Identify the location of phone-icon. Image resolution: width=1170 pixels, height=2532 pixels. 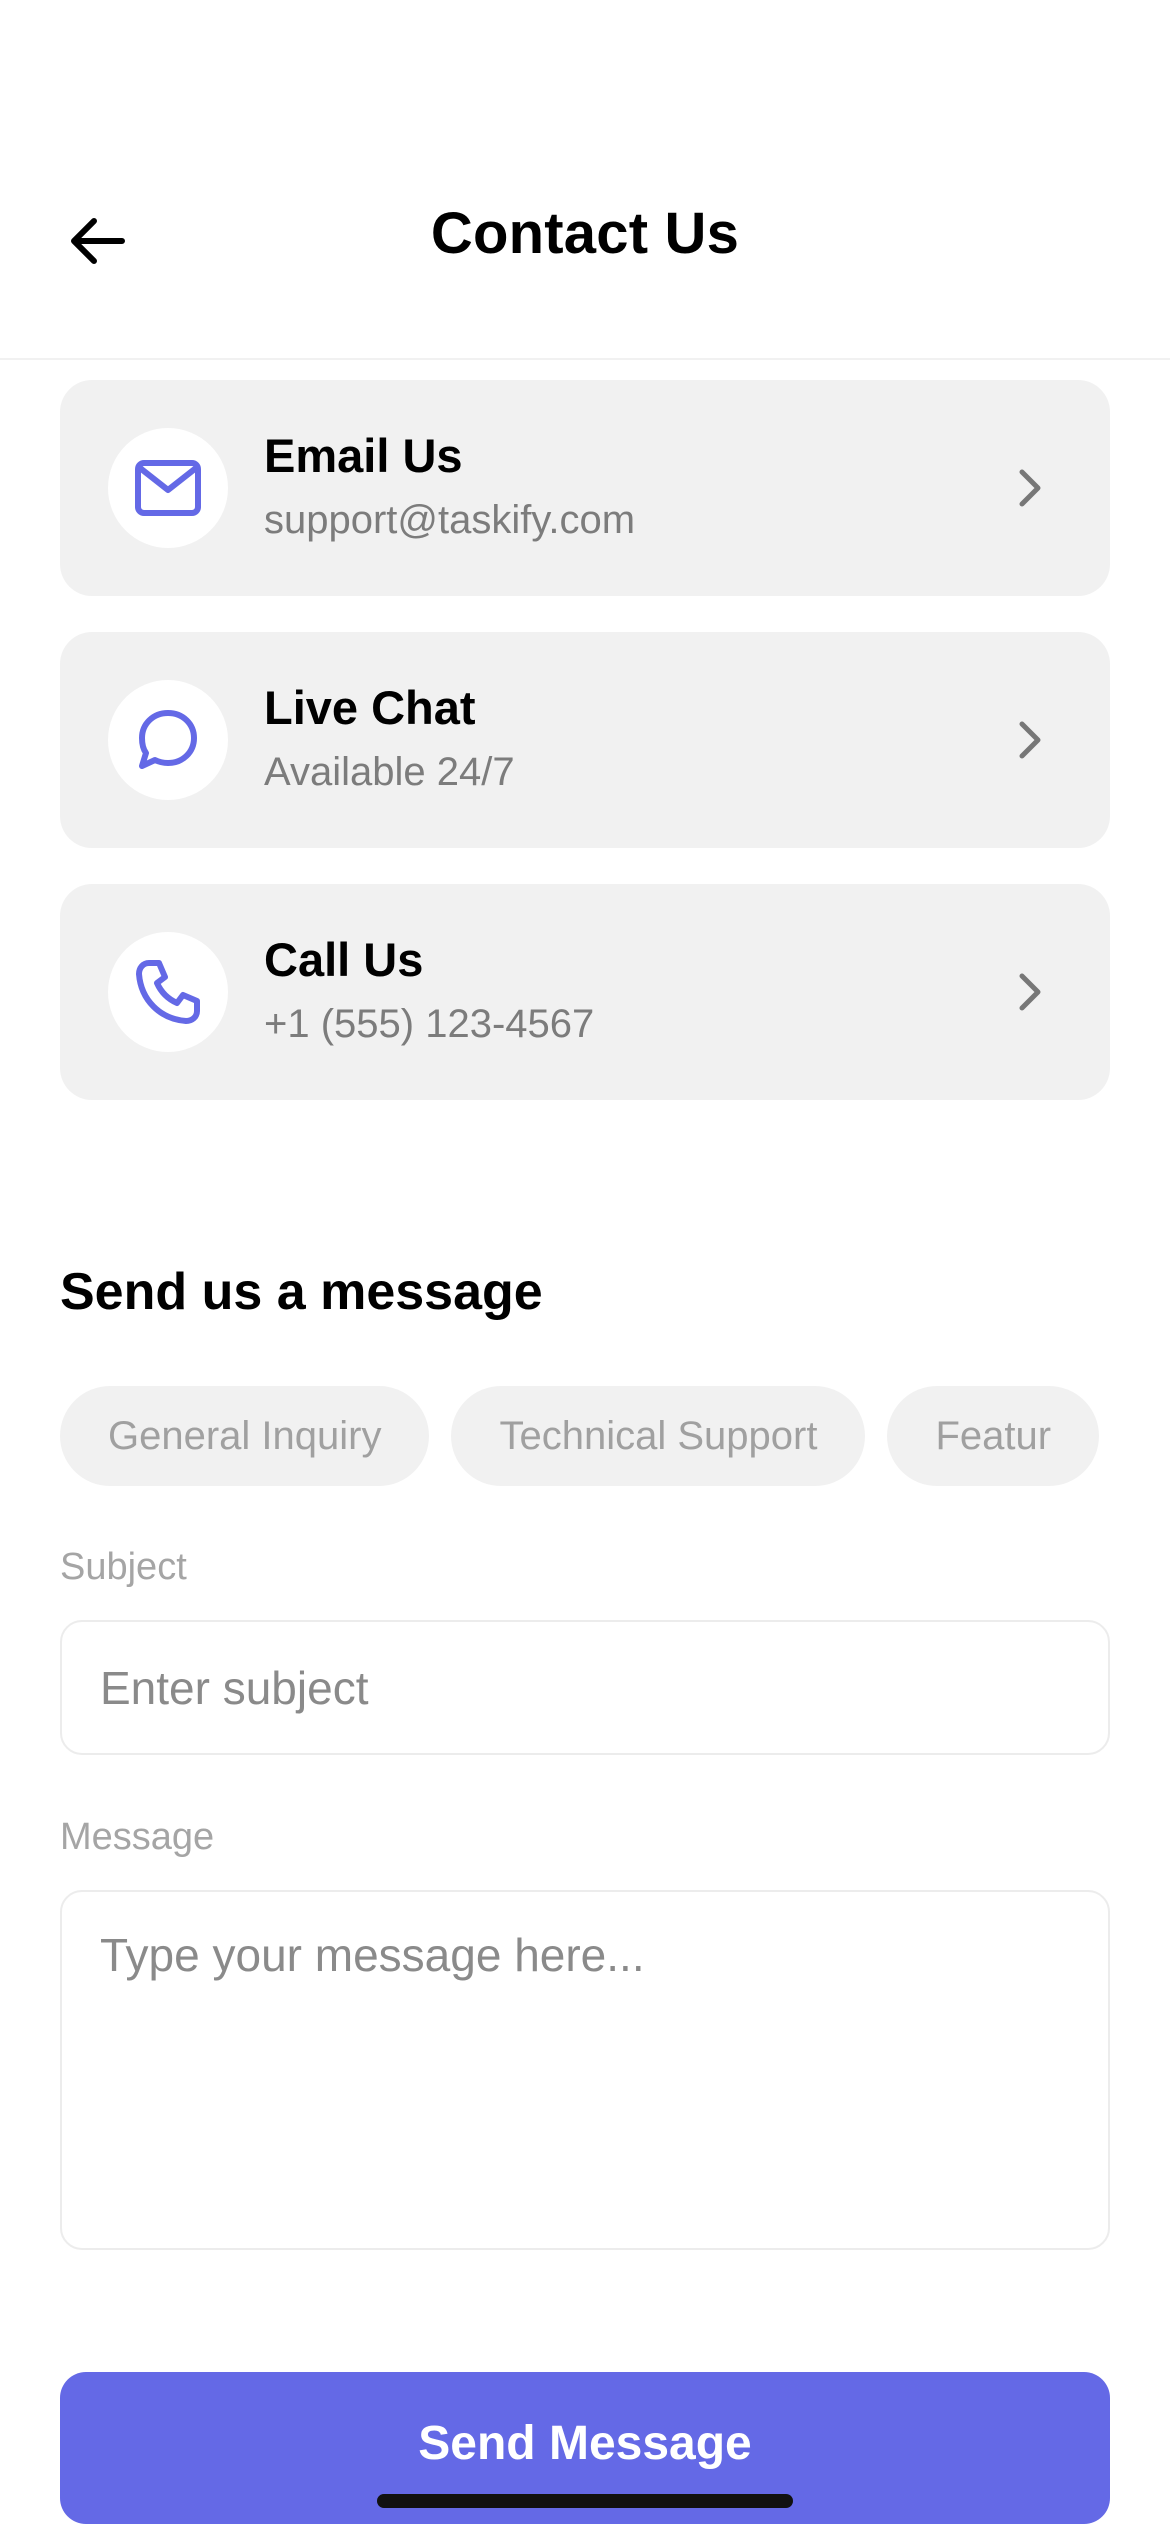
(168, 992).